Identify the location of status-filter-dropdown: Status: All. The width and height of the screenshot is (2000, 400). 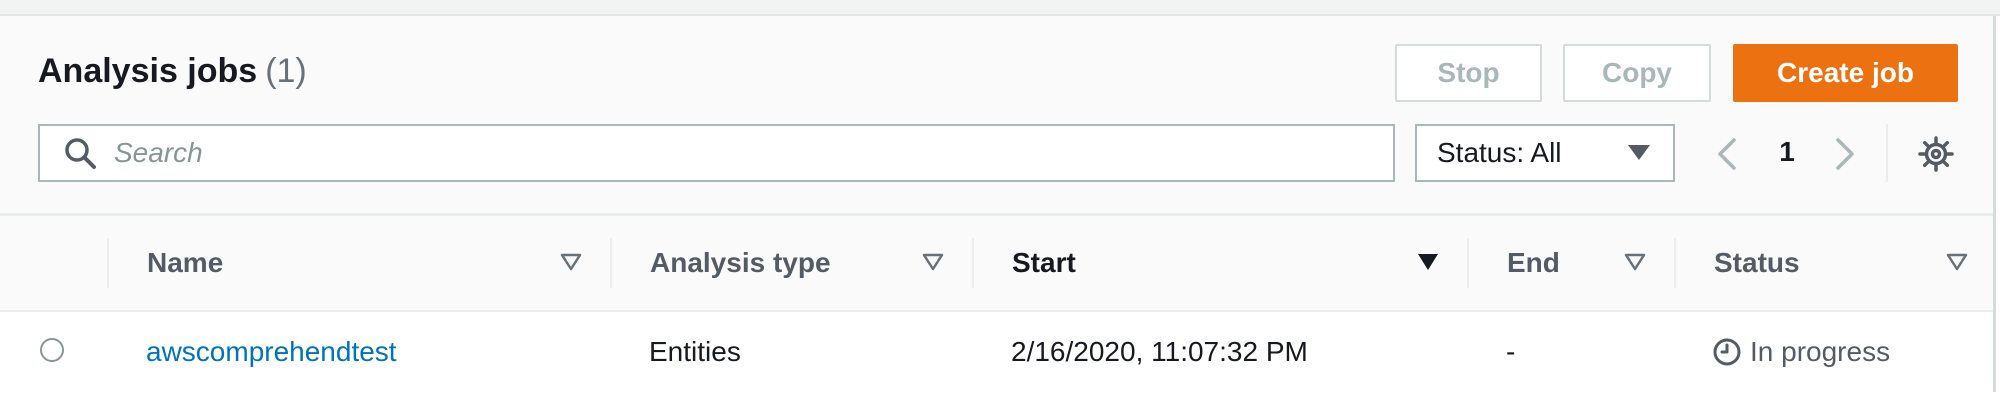
(1545, 153).